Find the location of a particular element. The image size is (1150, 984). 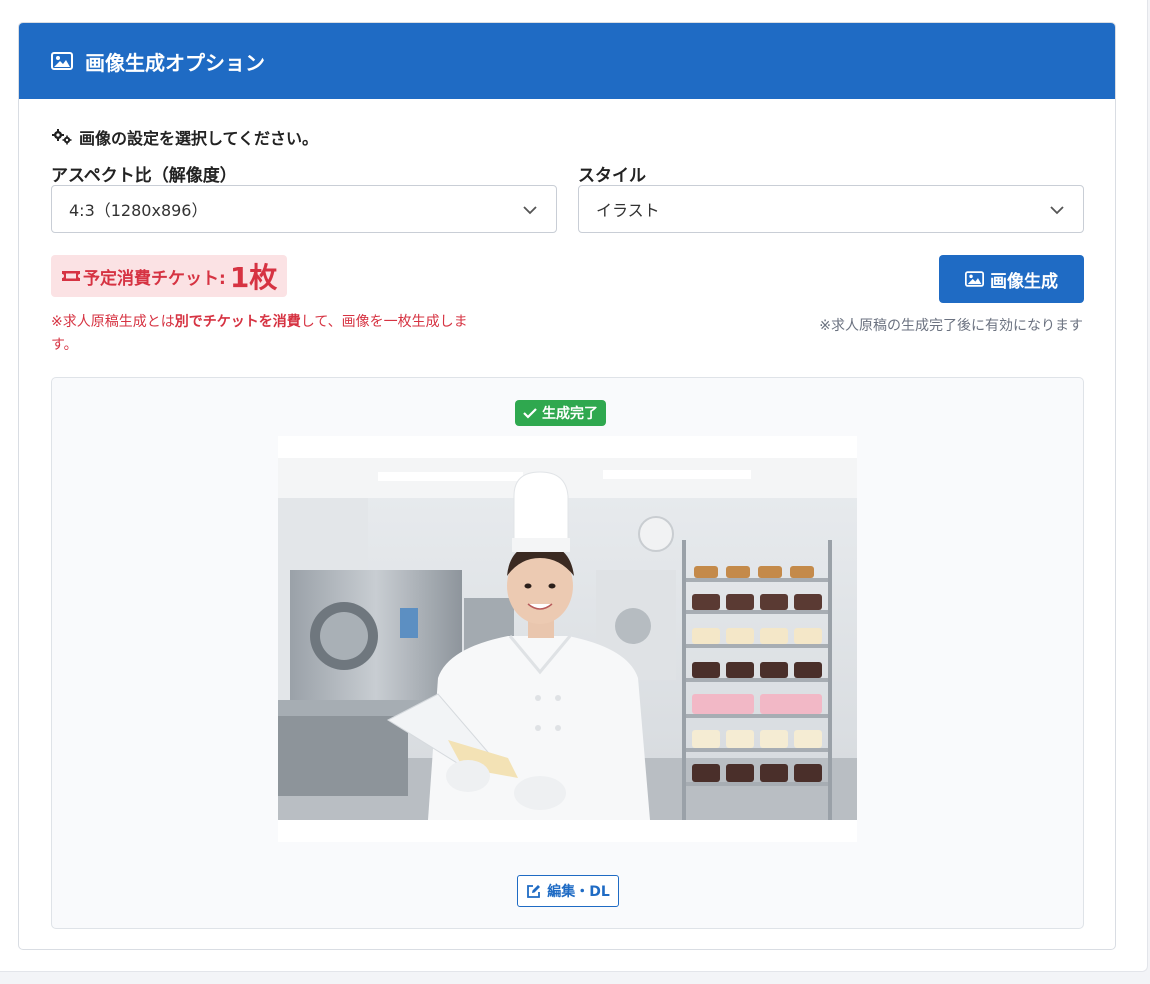

ticket-note-bold: 別でチケットを消費 is located at coordinates (237, 322).